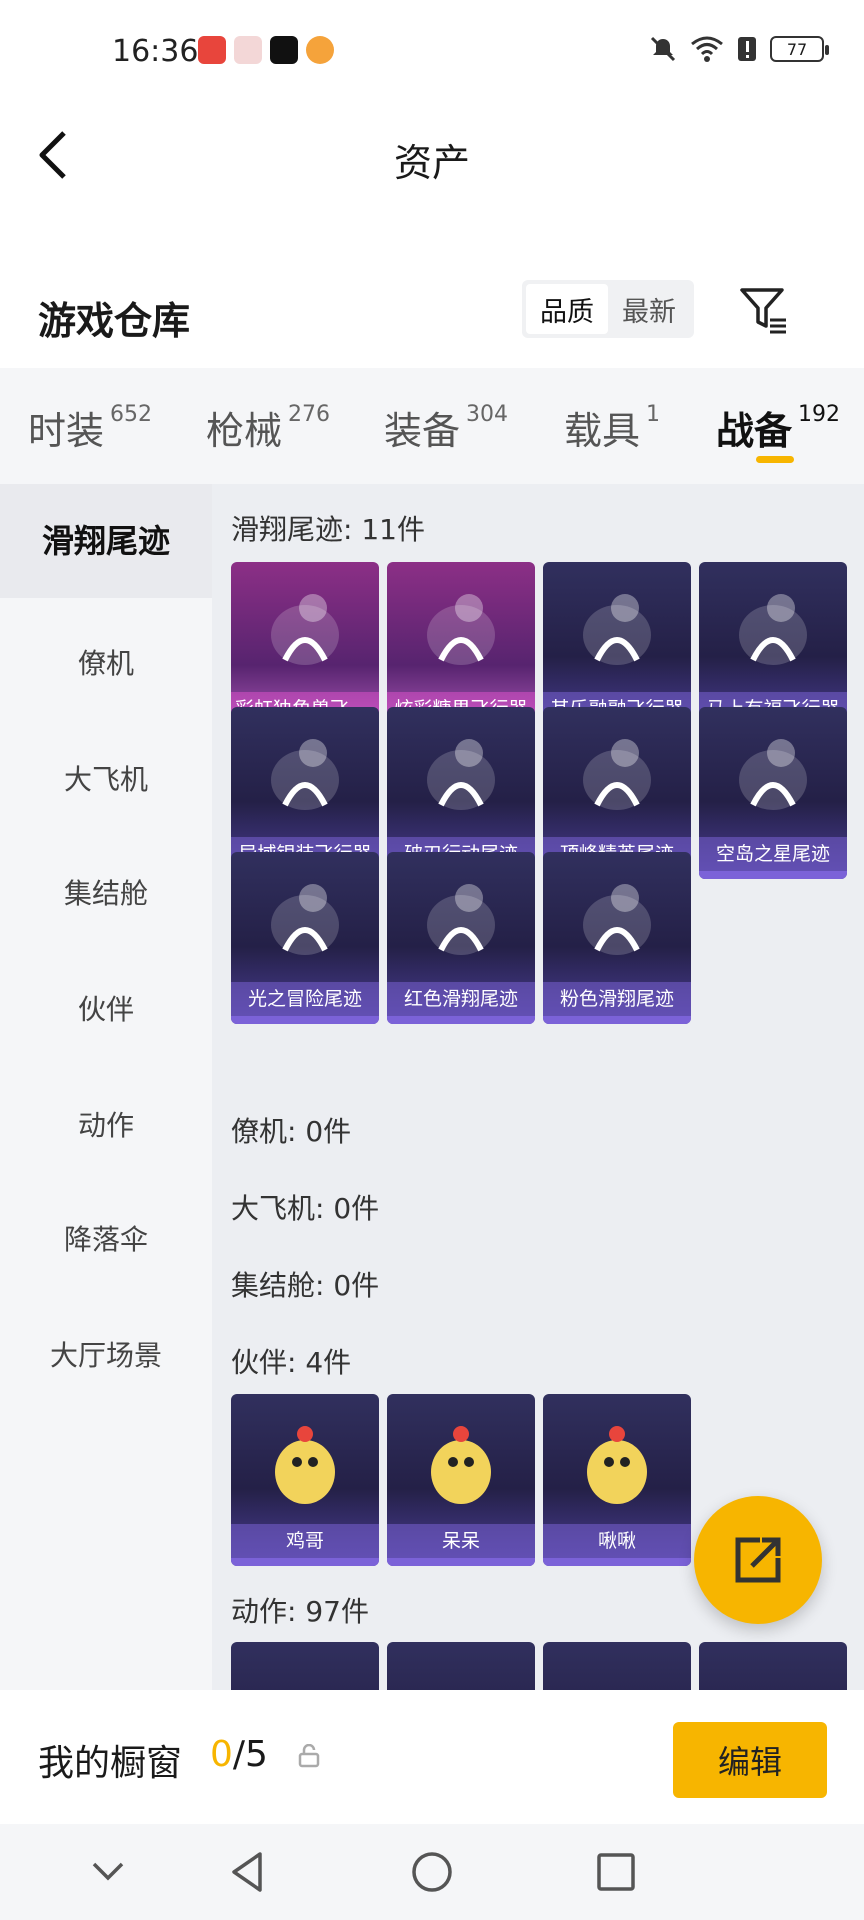 This screenshot has width=864, height=1920. I want to click on item-name: 鸡哥, so click(305, 1541).